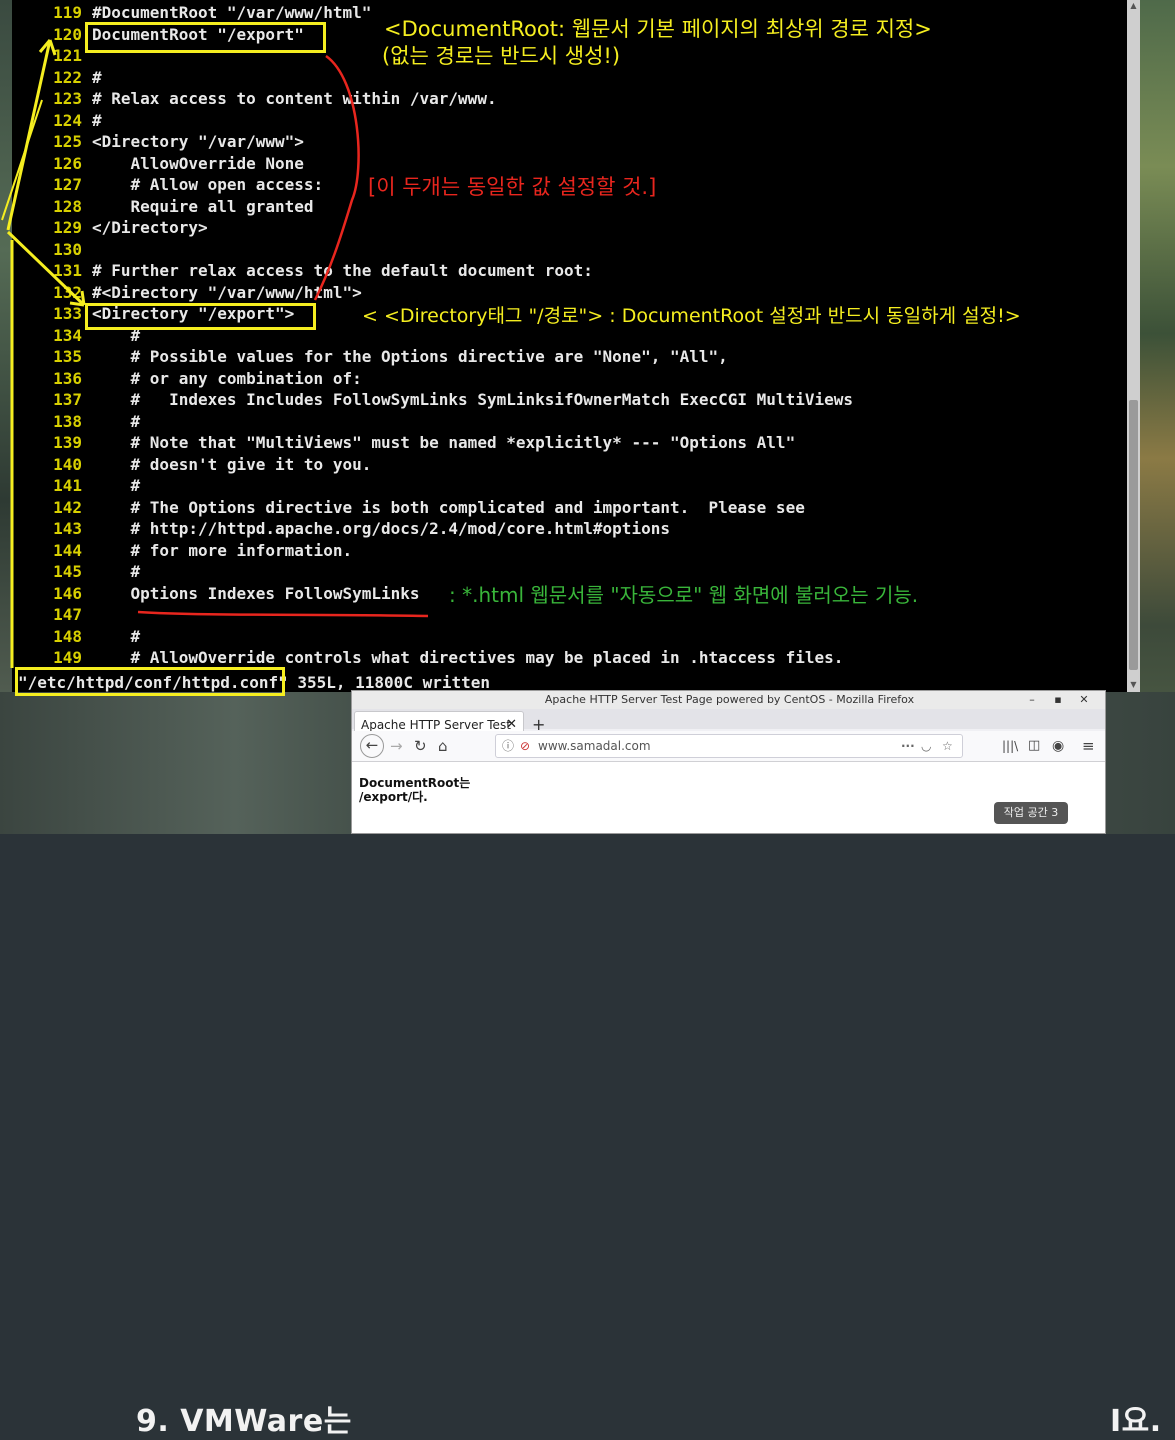 The height and width of the screenshot is (1440, 1175). Describe the element at coordinates (947, 746) in the screenshot. I see `bookmark-star-icon: ☆` at that location.